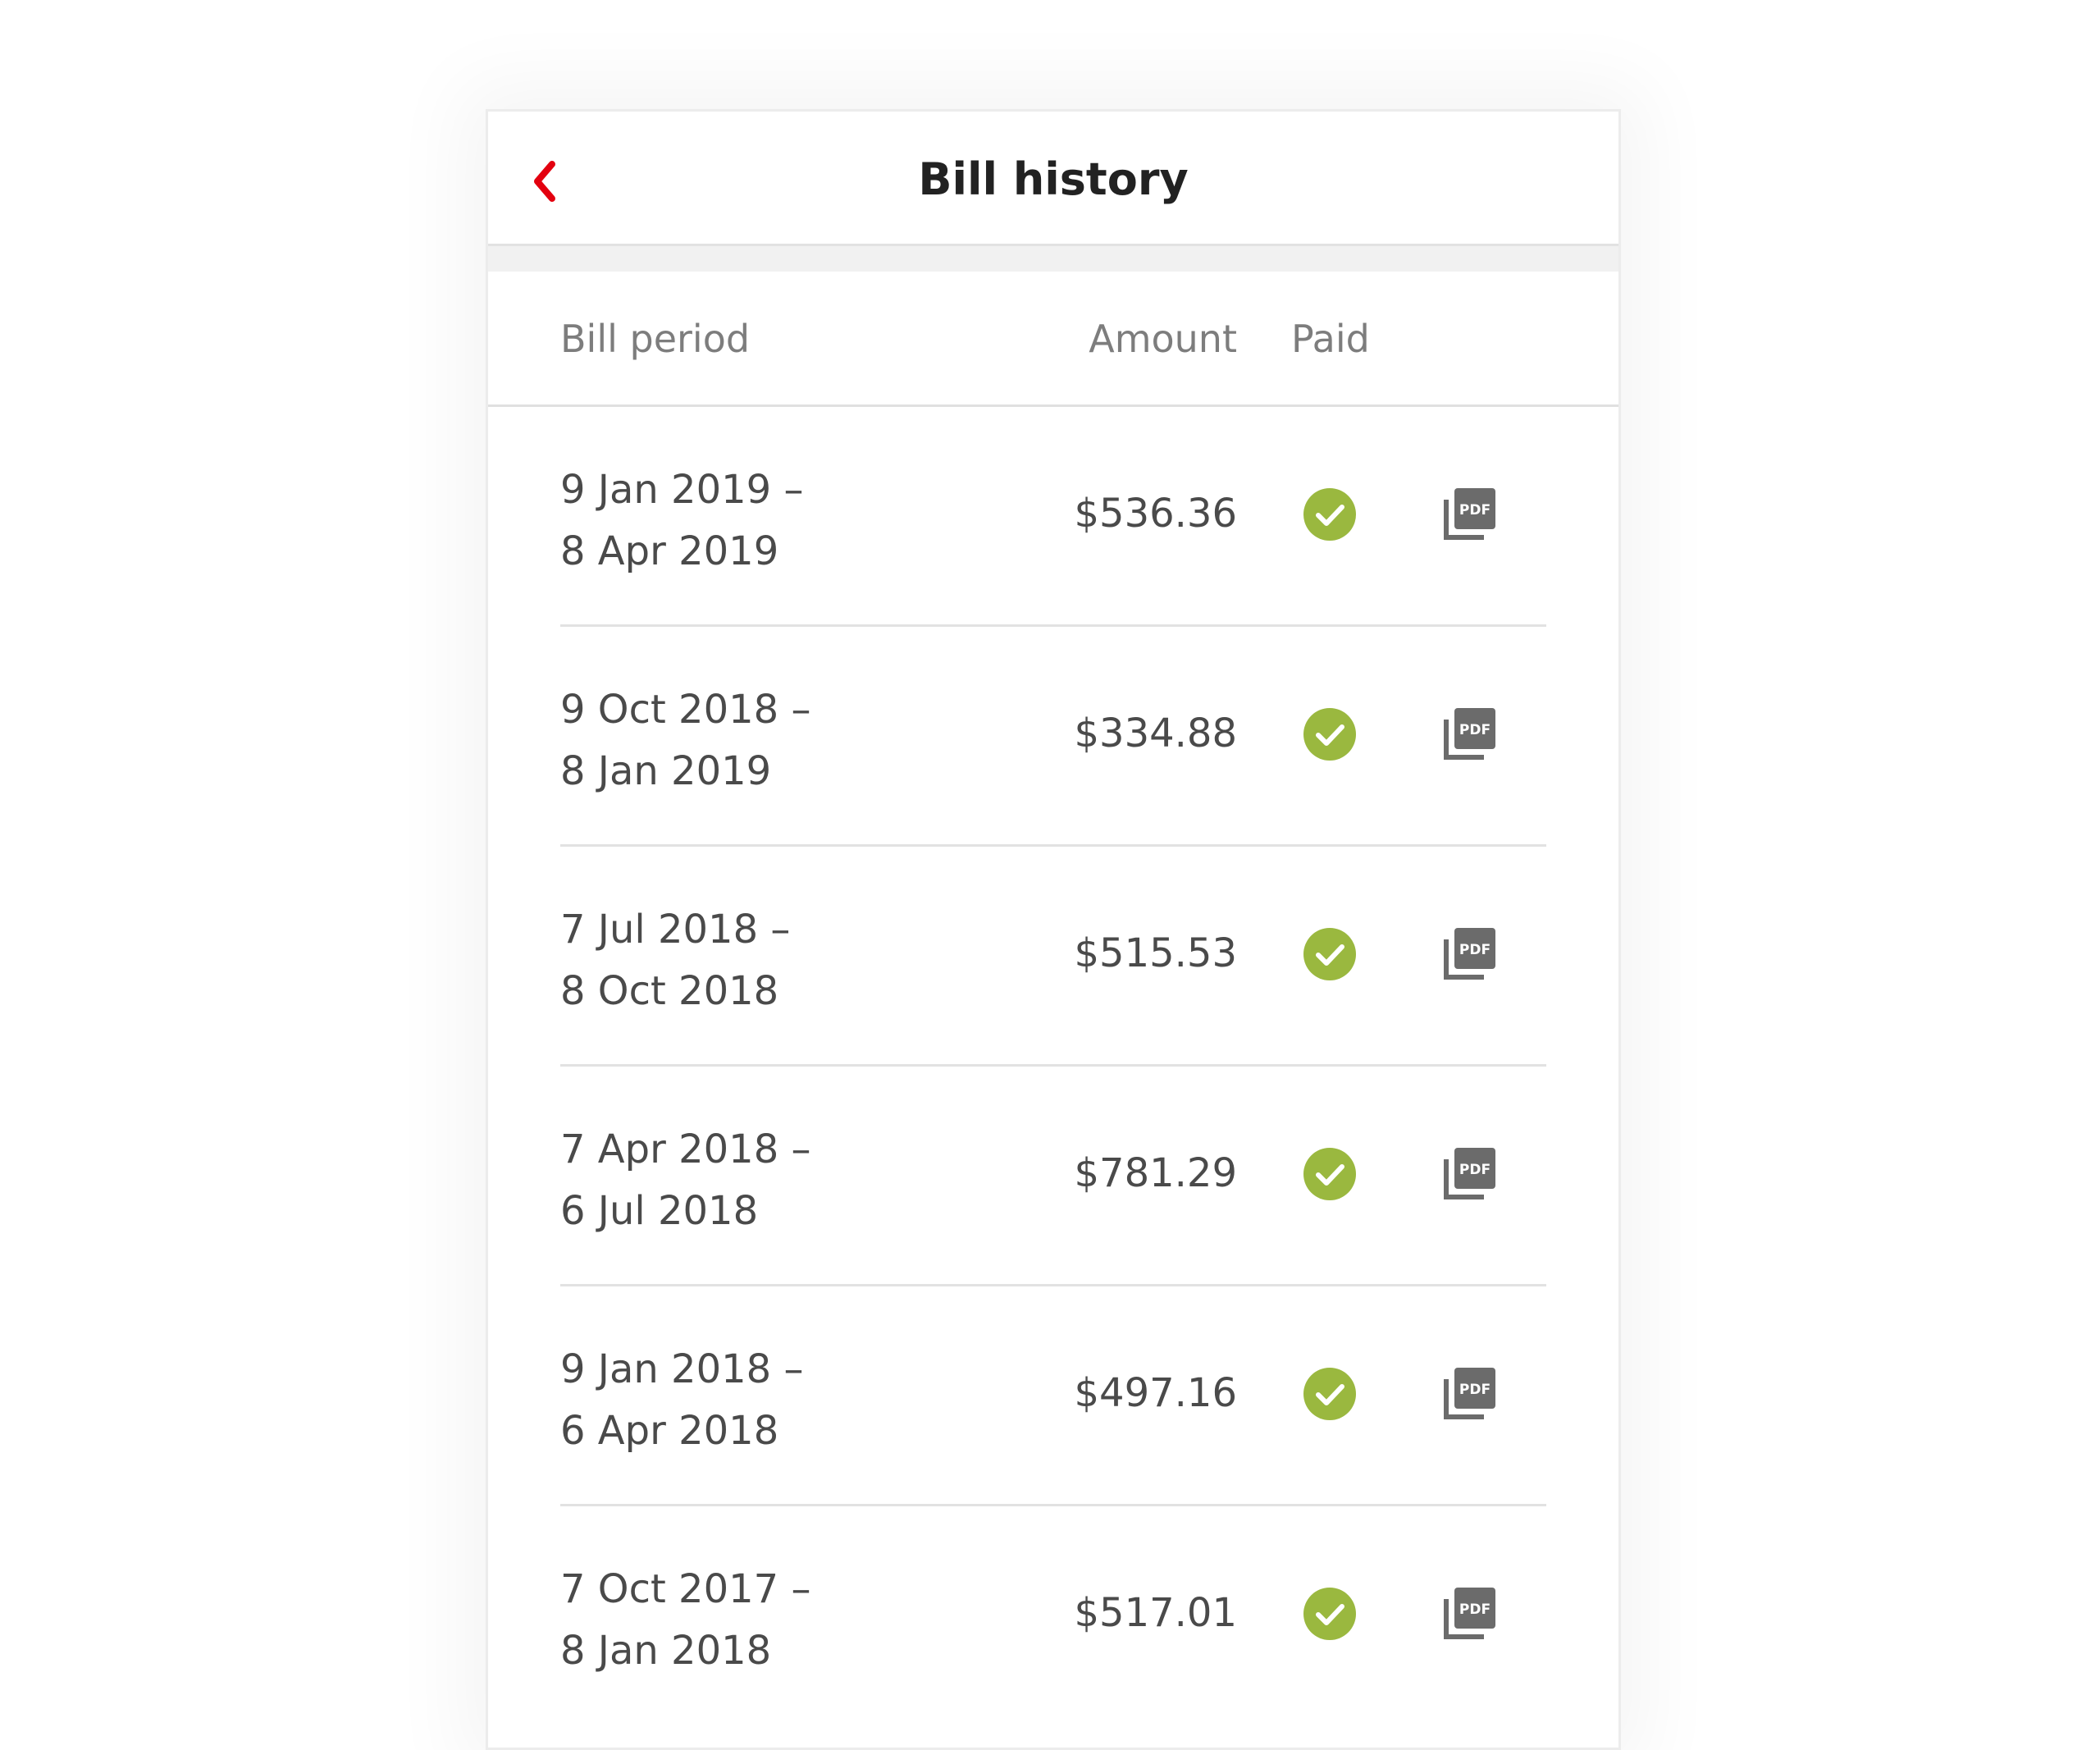 The height and width of the screenshot is (1750, 2100). I want to click on bill-period-start: 7 Jul 2018 –, so click(675, 930).